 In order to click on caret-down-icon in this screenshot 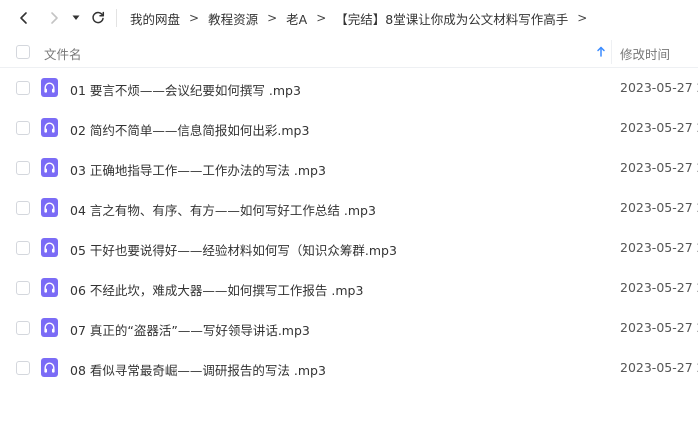, I will do `click(76, 17)`.